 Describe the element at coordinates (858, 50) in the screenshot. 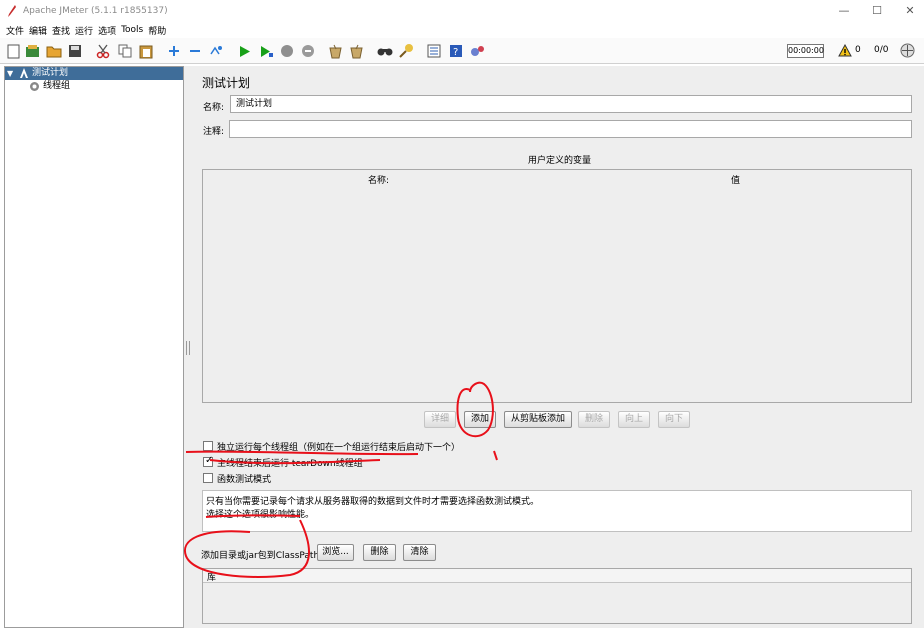

I see `warning-count: 0` at that location.